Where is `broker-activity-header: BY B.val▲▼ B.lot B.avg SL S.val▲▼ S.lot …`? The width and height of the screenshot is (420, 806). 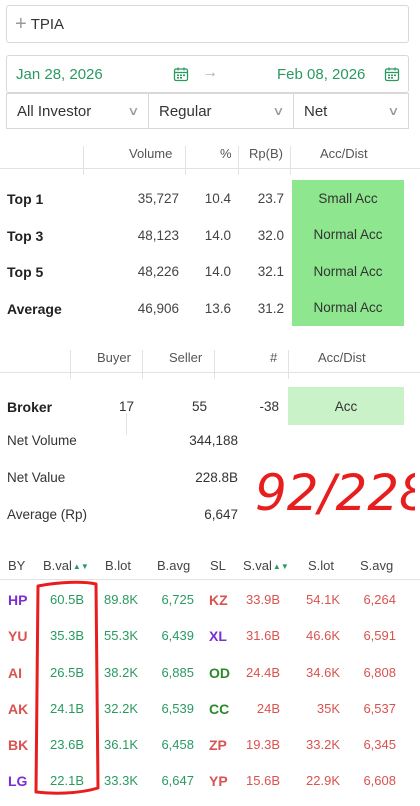
broker-activity-header: BY B.val▲▼ B.lot B.avg SL S.val▲▼ S.lot … is located at coordinates (210, 566).